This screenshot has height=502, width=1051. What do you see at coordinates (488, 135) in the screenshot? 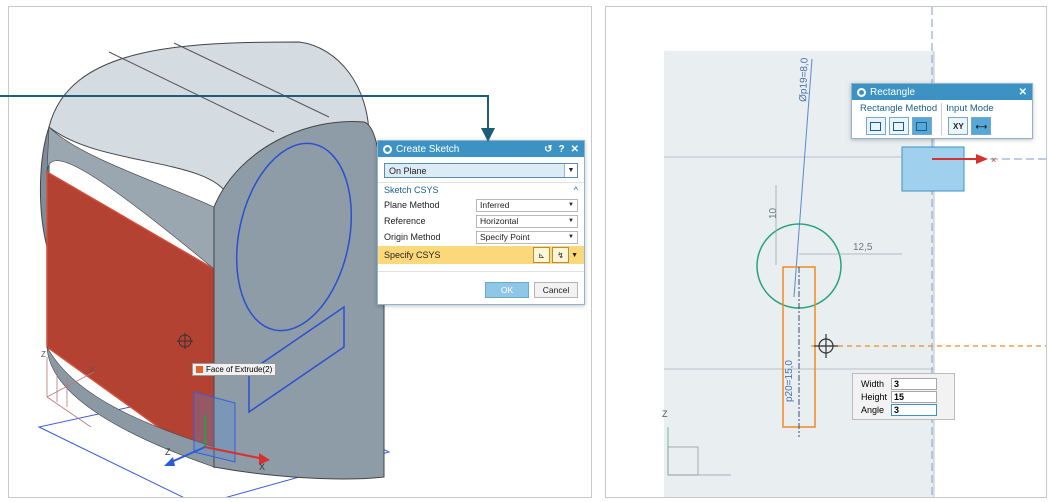
I see `callout-arrowhead` at bounding box center [488, 135].